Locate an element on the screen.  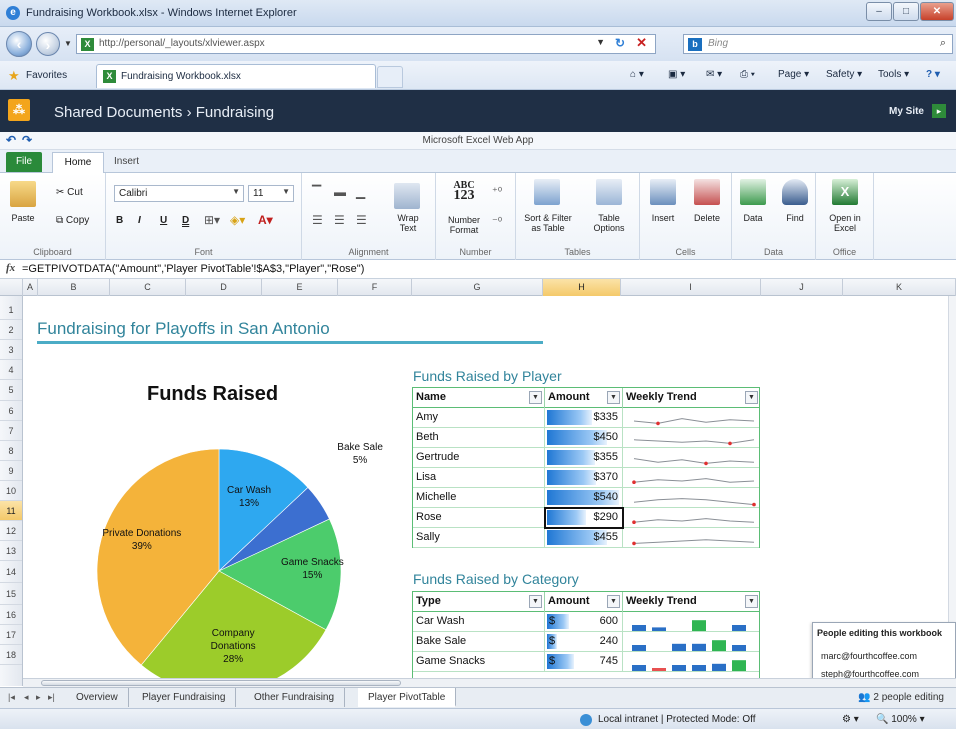
player-name-cell: Rose is located at coordinates (479, 518).